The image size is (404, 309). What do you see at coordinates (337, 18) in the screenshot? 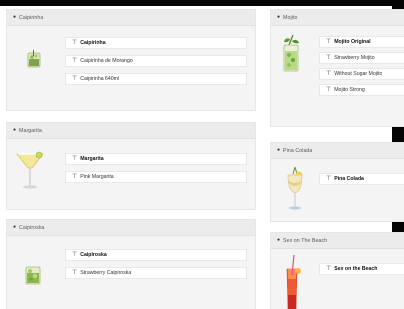
I see `card-header: ● Mojito` at bounding box center [337, 18].